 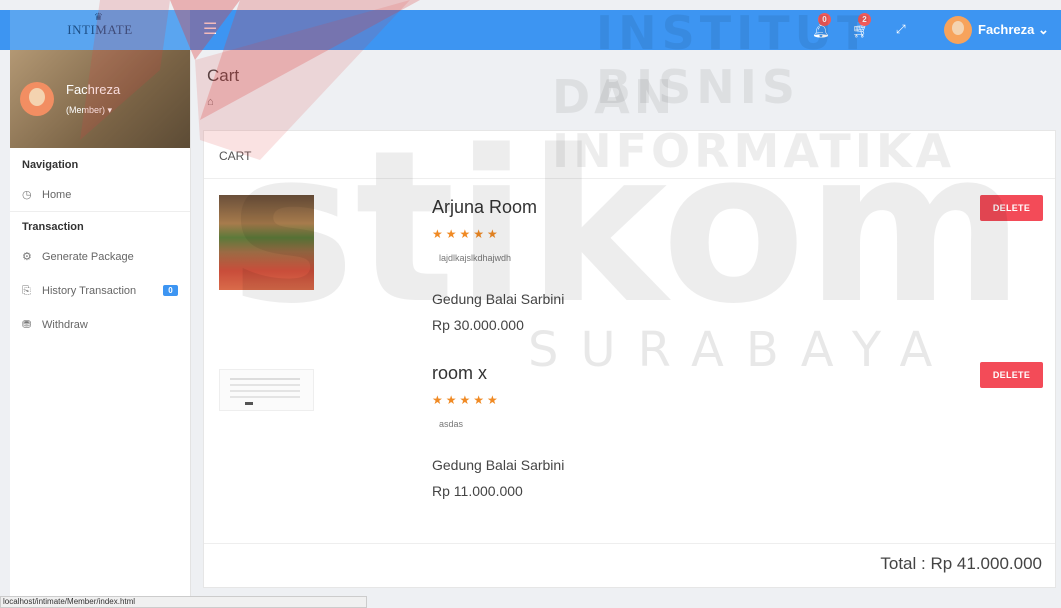 I want to click on app-logo: ♛ INTIMATE, so click(x=100, y=30).